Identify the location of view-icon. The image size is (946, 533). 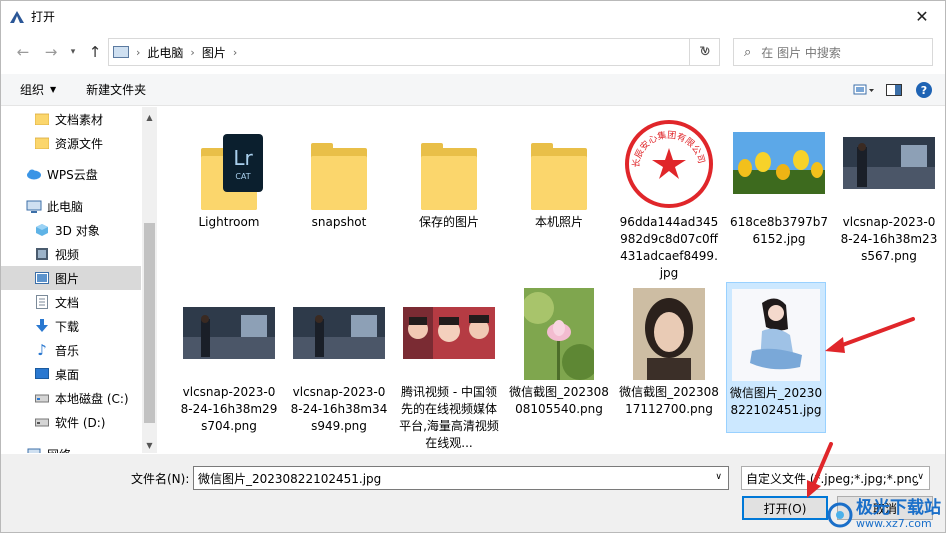
(863, 89).